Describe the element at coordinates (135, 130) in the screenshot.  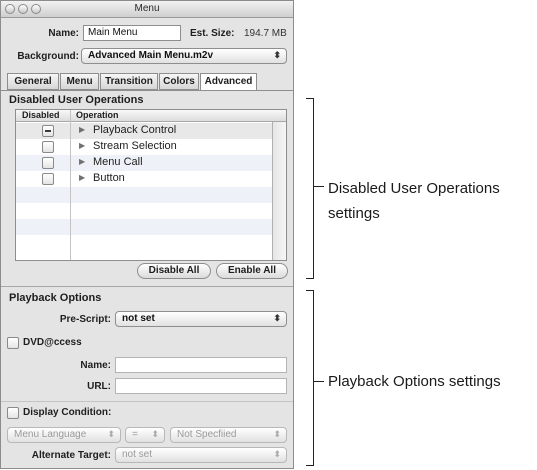
I see `operation-label: Playback Control` at that location.